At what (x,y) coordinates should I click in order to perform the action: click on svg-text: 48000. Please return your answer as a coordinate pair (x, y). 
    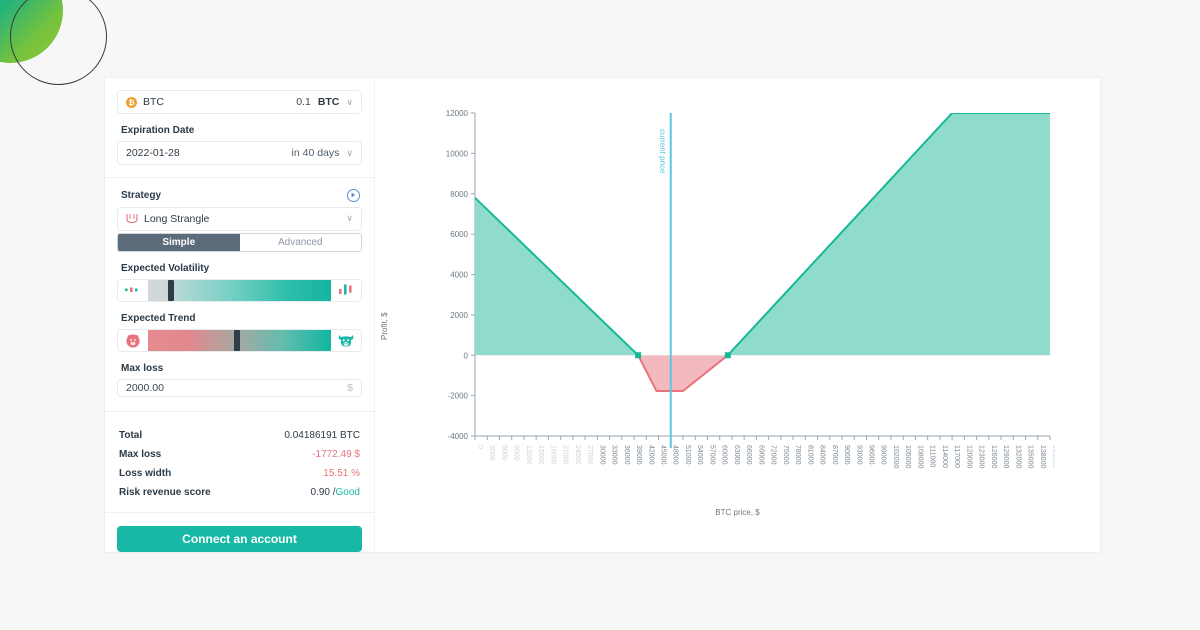
    Looking at the image, I should click on (675, 455).